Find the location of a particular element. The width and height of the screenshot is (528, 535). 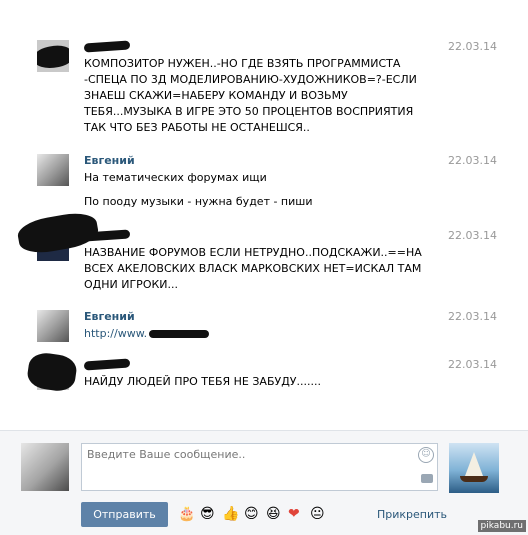

recipient-avatar is located at coordinates (474, 468).